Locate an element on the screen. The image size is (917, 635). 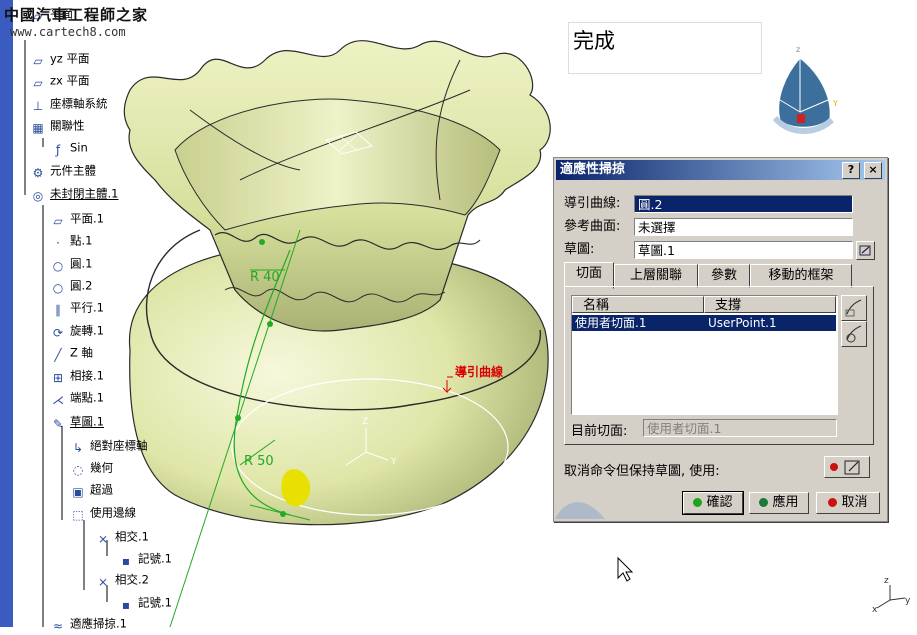
sketch-label: 草圖: is located at coordinates (579, 249).